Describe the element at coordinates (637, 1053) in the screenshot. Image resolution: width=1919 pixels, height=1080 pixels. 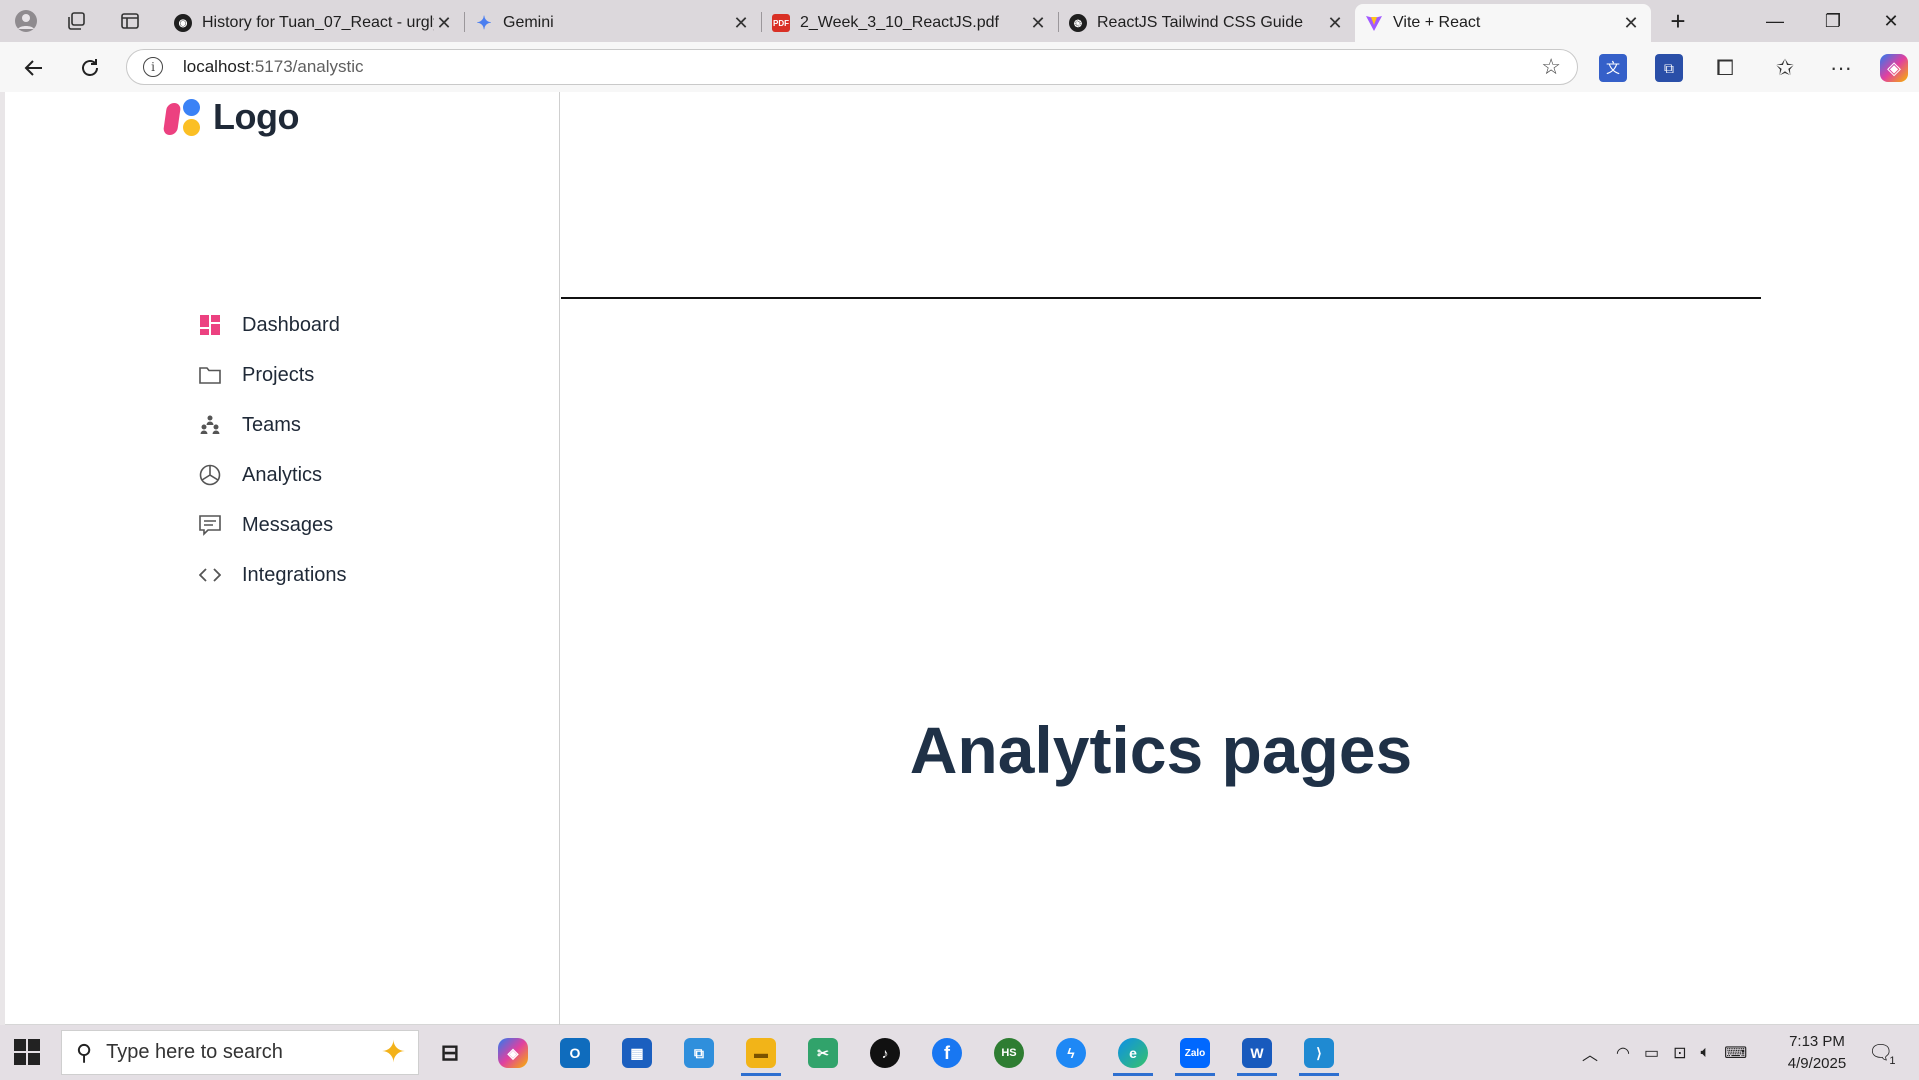
I see `store-icon: ▦` at that location.